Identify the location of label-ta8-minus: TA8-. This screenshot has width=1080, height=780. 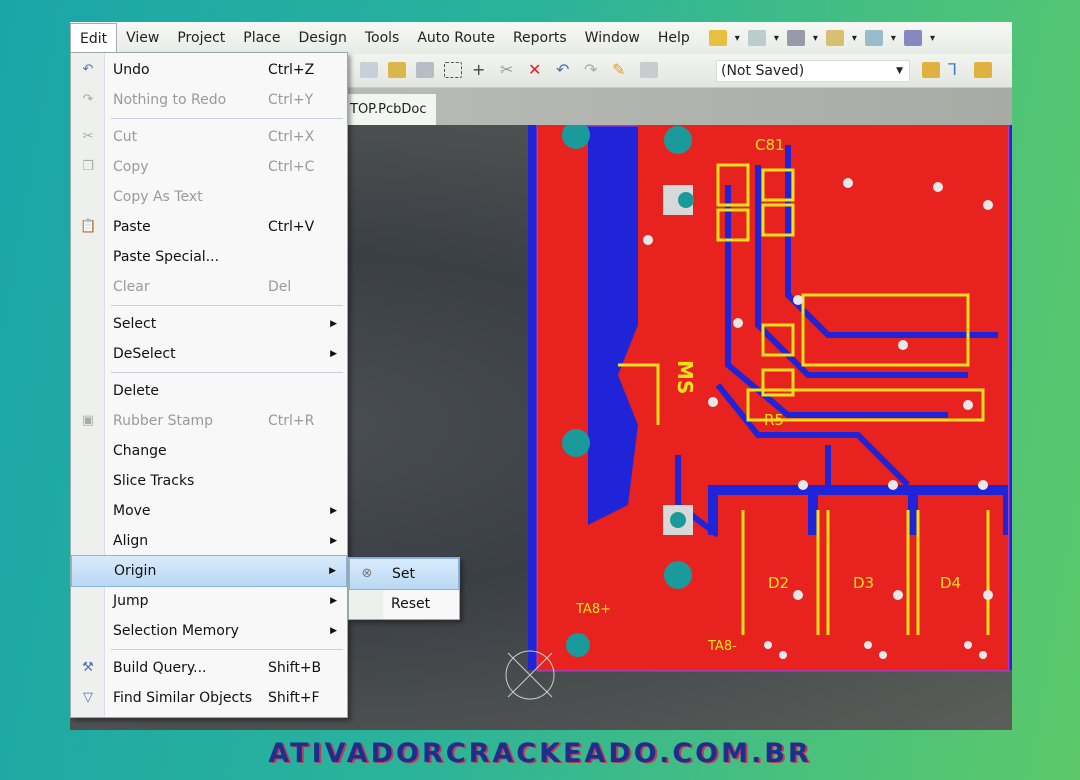
(722, 646).